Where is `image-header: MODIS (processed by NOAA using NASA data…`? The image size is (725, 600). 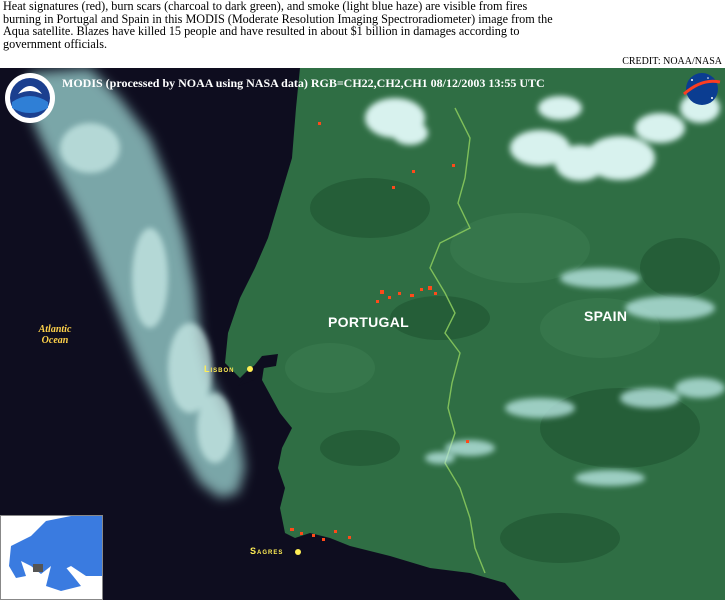 image-header: MODIS (processed by NOAA using NASA data… is located at coordinates (303, 83).